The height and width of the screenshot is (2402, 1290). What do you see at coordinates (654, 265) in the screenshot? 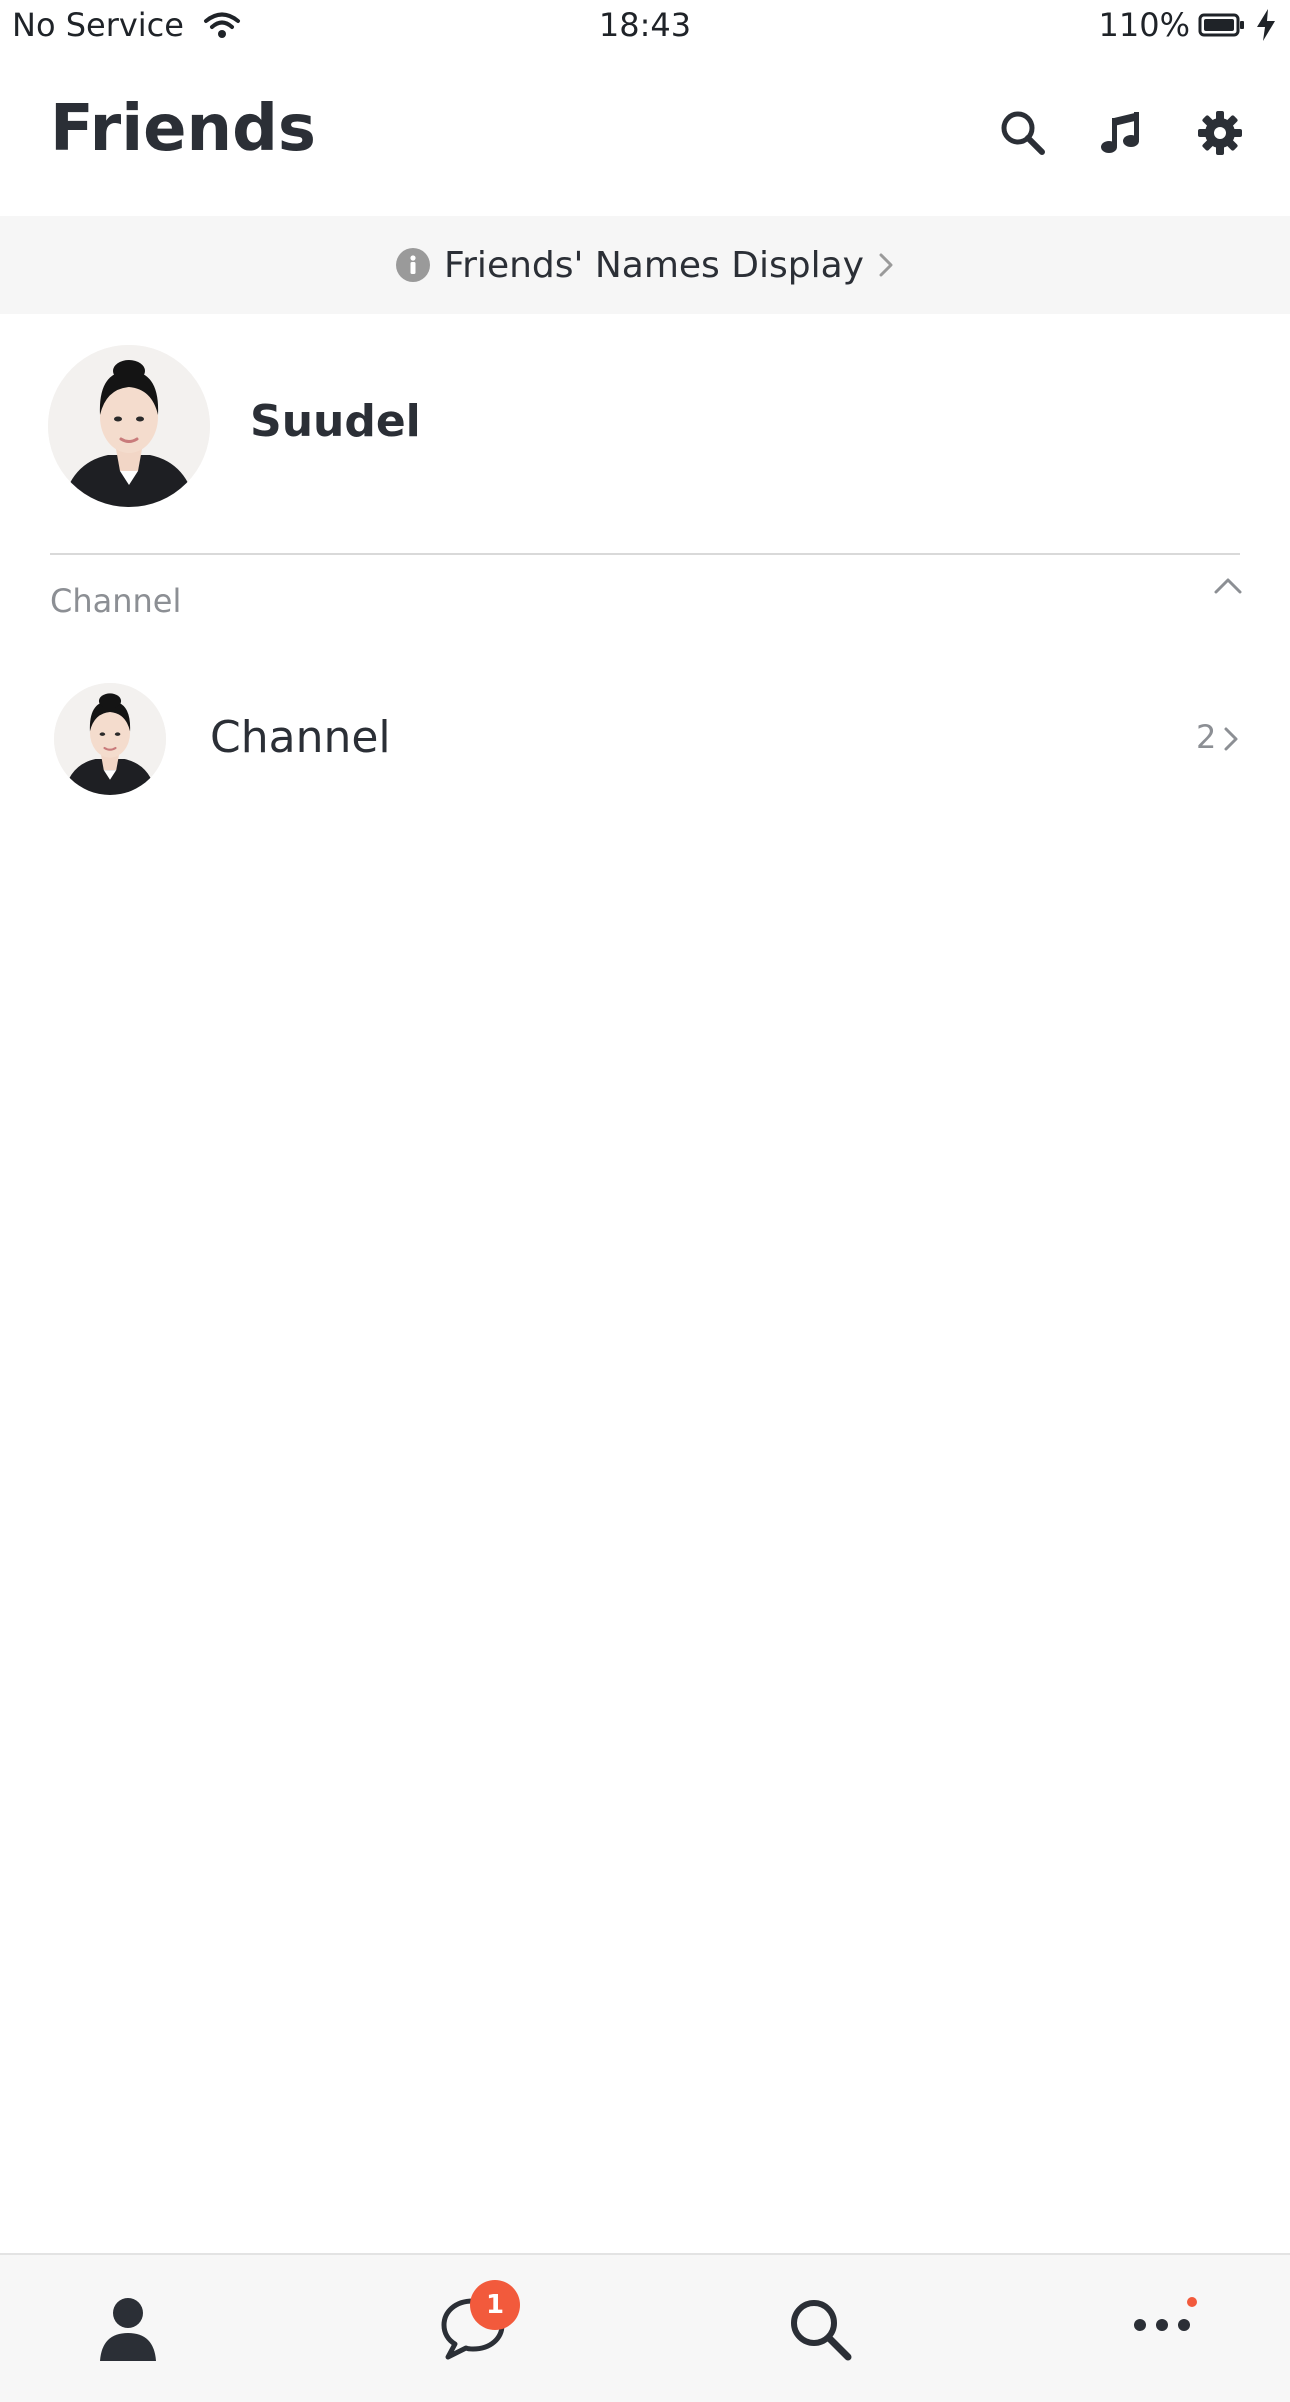
I see `banner-text: Friends' Names Display` at bounding box center [654, 265].